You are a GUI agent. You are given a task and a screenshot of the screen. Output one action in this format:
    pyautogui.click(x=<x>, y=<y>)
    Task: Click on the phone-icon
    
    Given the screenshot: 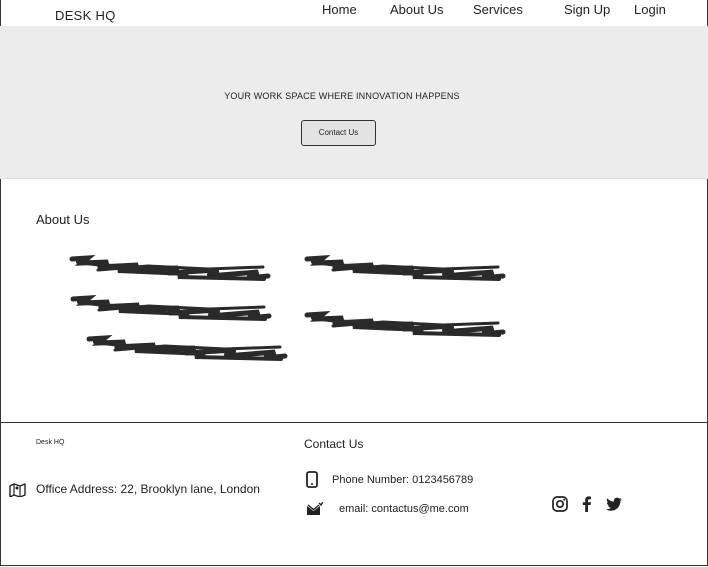 What is the action you would take?
    pyautogui.click(x=312, y=479)
    